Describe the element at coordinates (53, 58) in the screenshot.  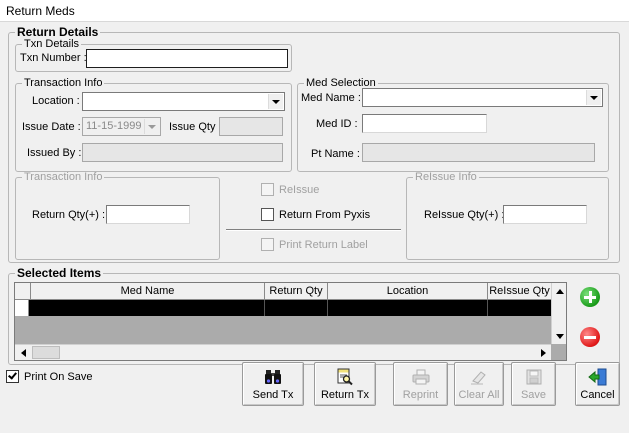
I see `txn-number-label: Txn Number :` at that location.